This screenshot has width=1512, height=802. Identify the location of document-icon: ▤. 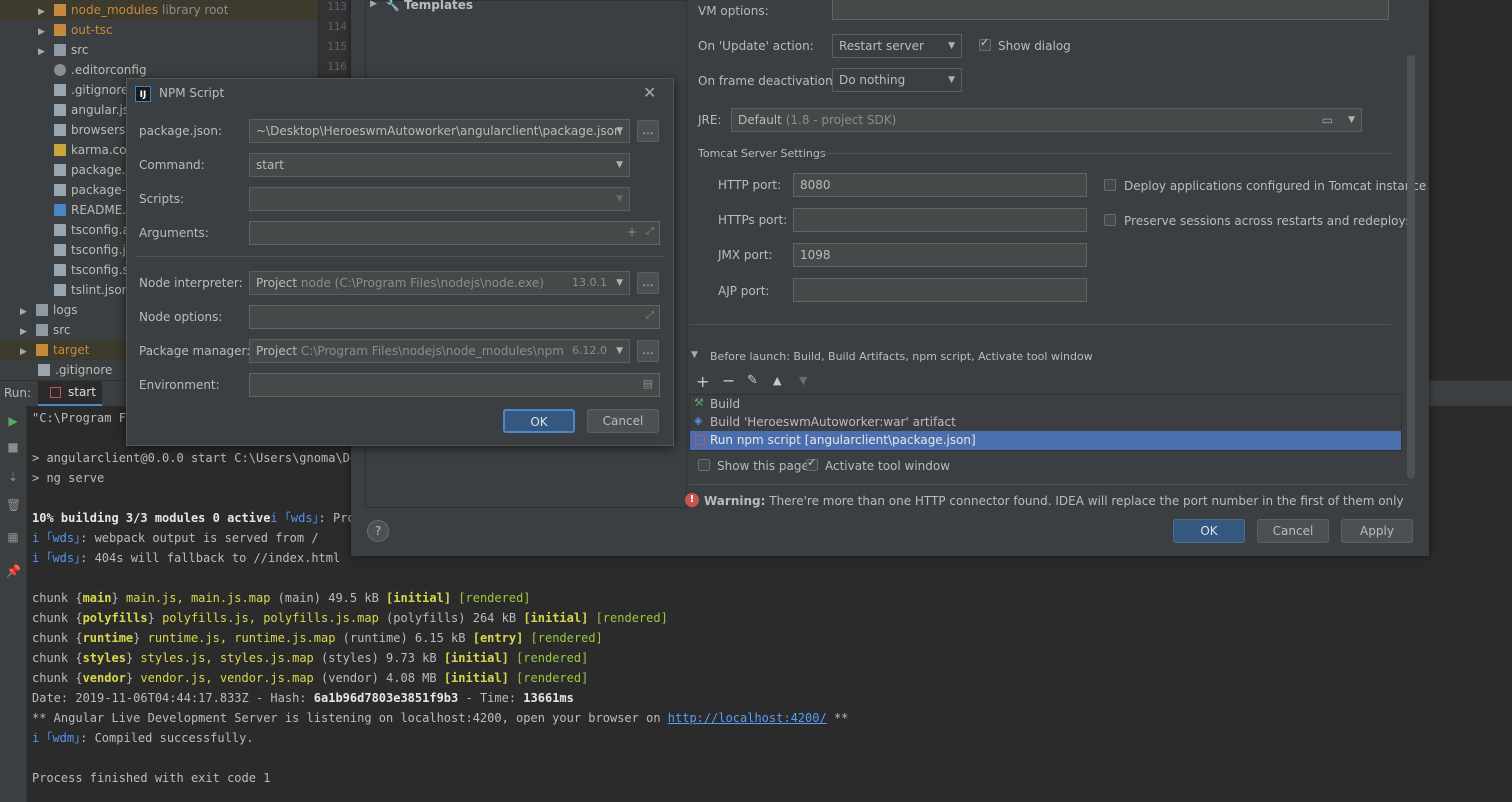
(648, 384).